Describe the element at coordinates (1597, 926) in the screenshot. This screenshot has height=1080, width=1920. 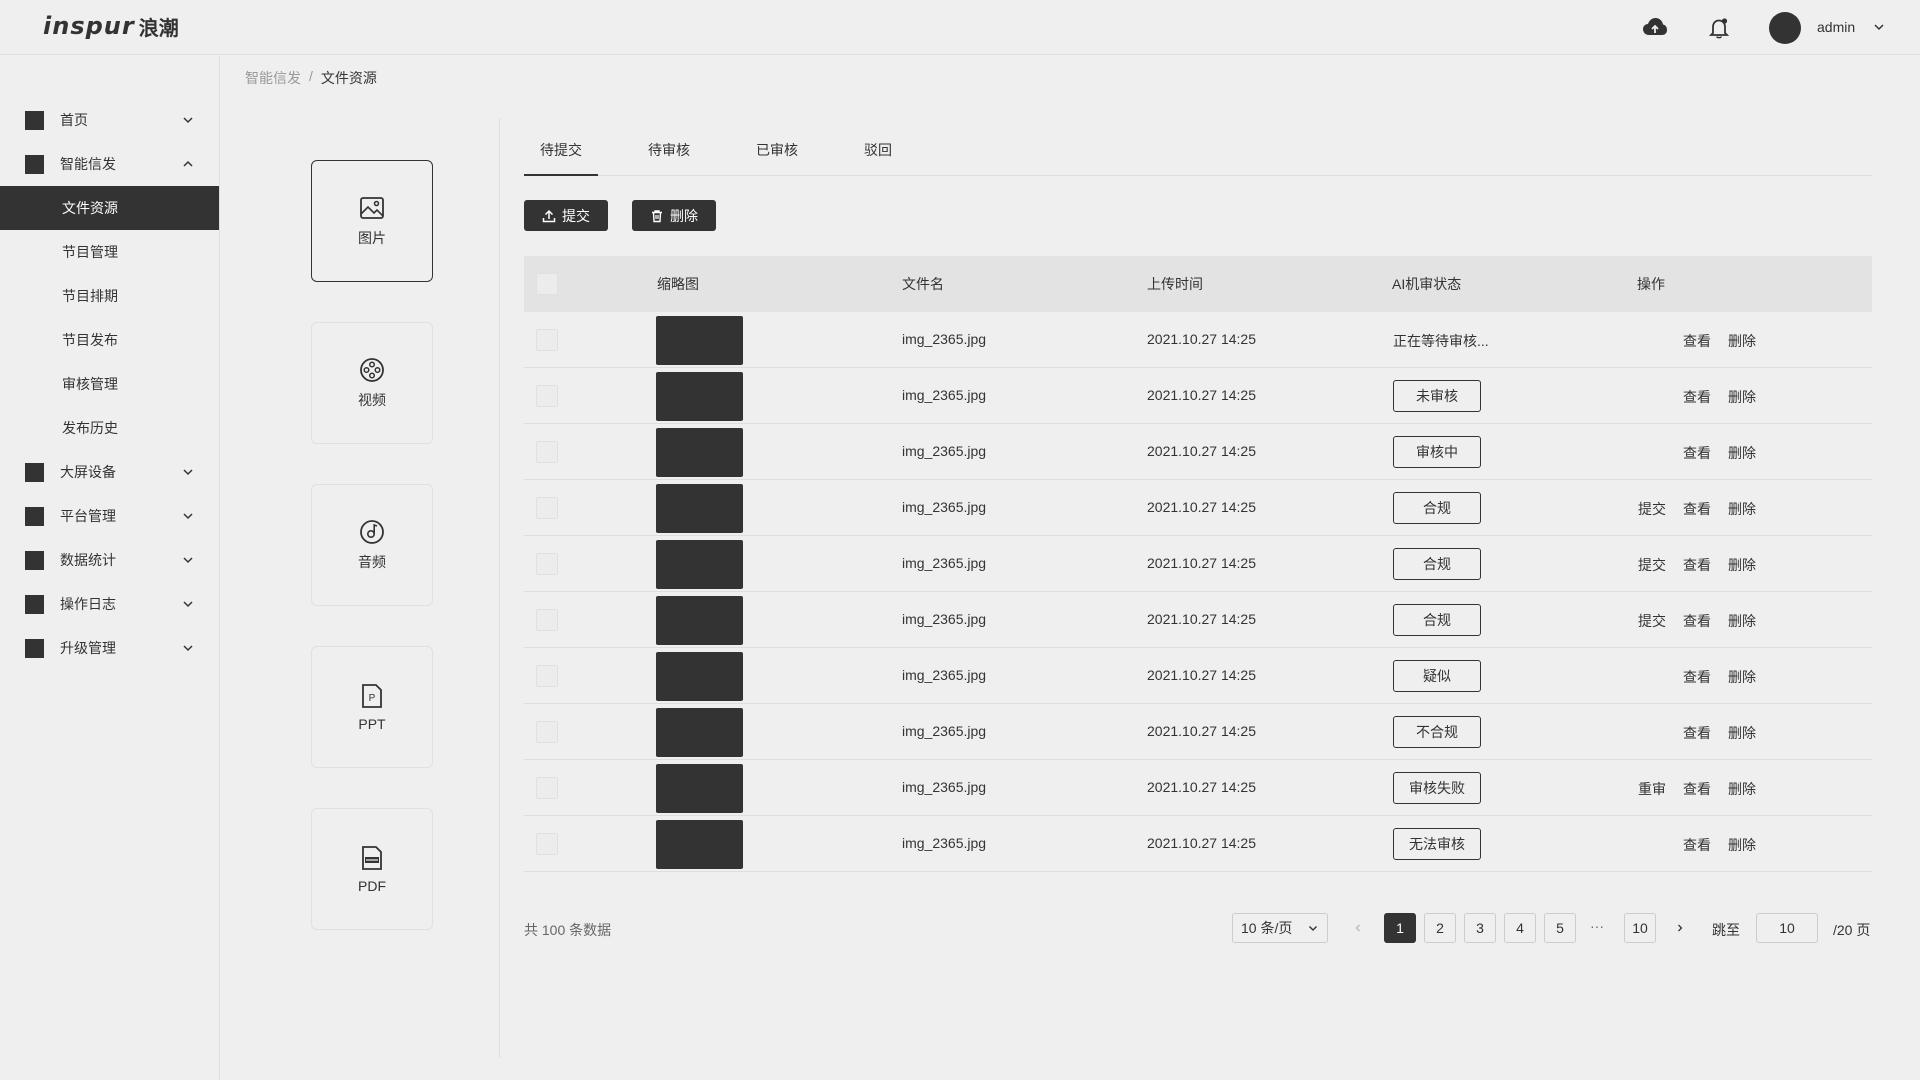
I see `pagination-ellipsis: ···` at that location.